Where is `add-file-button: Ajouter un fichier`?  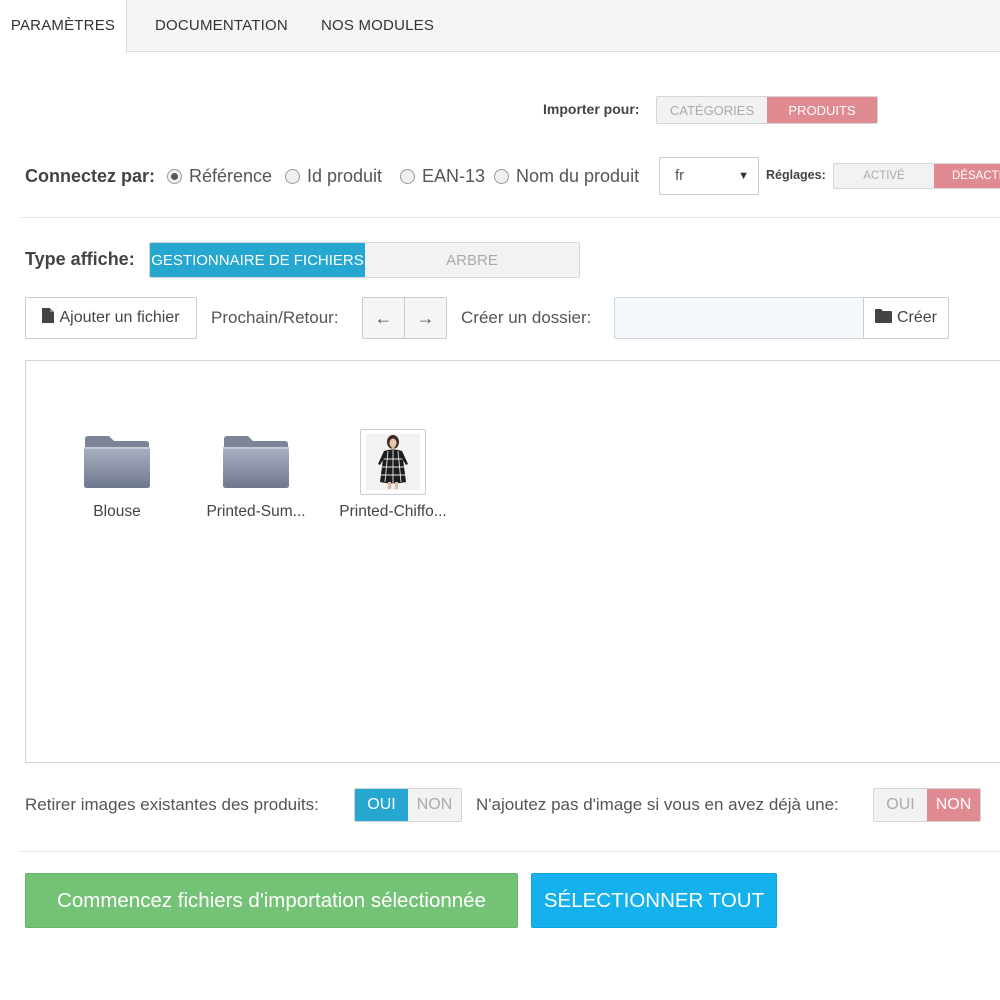
add-file-button: Ajouter un fichier is located at coordinates (111, 318).